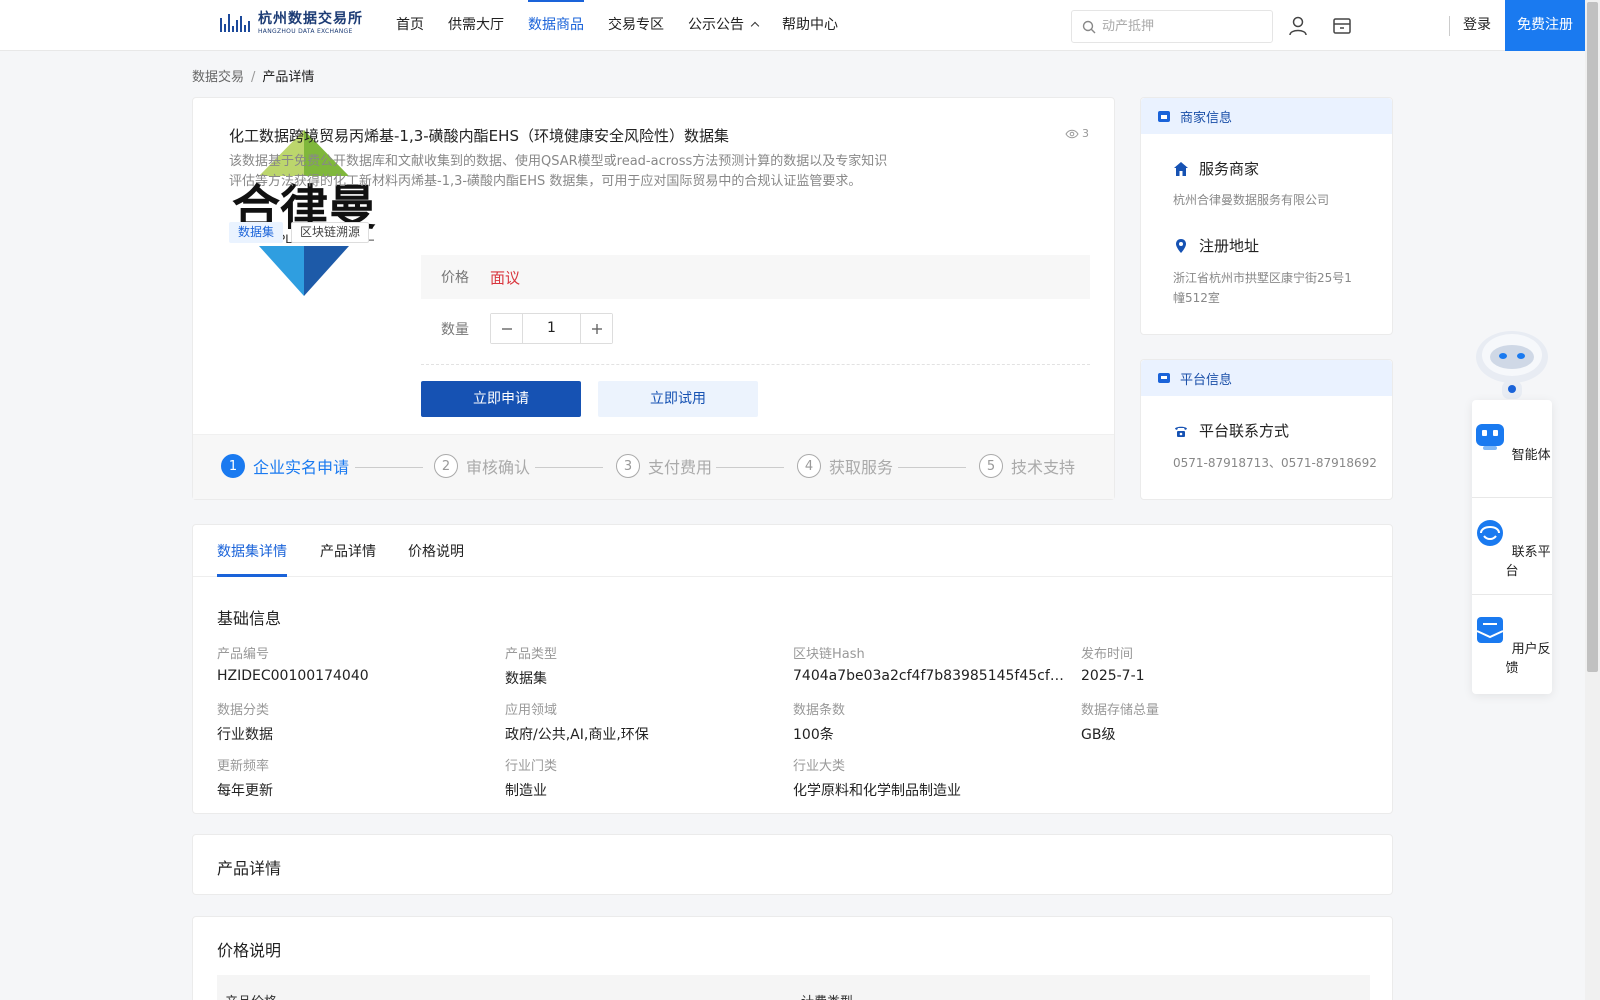 The width and height of the screenshot is (1600, 1000). Describe the element at coordinates (1120, 710) in the screenshot. I see `field-label: 数据存储总量` at that location.